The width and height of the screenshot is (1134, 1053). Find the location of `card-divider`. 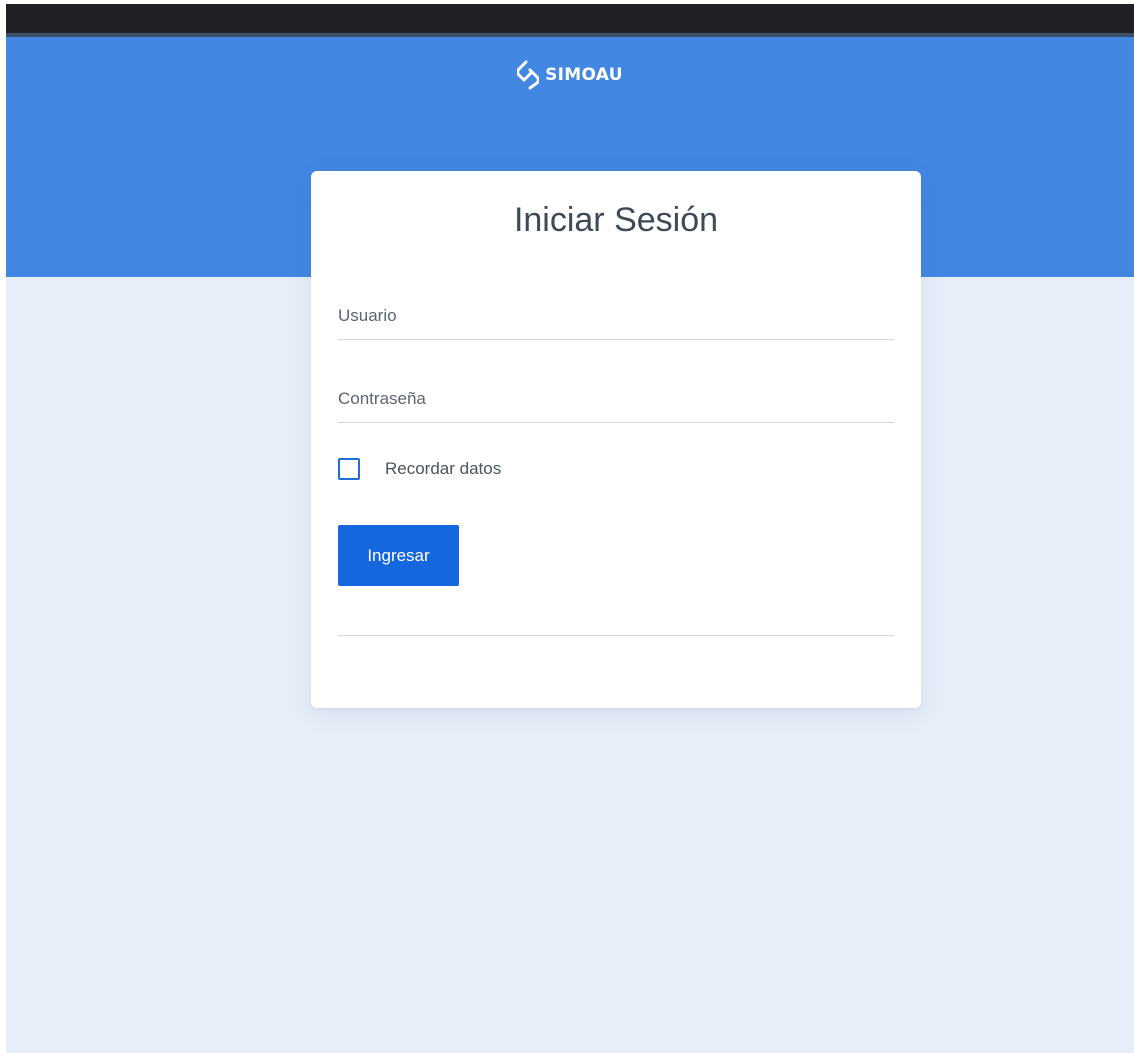

card-divider is located at coordinates (616, 635).